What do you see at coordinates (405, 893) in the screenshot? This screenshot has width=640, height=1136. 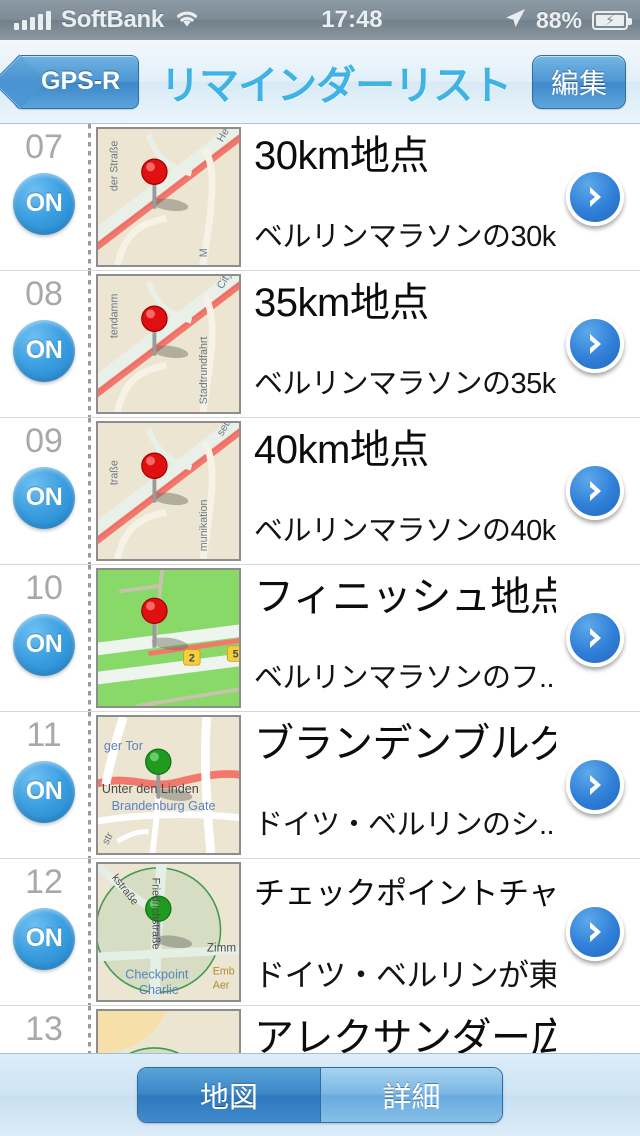 I see `row-title: チェックポイントチャーリー` at bounding box center [405, 893].